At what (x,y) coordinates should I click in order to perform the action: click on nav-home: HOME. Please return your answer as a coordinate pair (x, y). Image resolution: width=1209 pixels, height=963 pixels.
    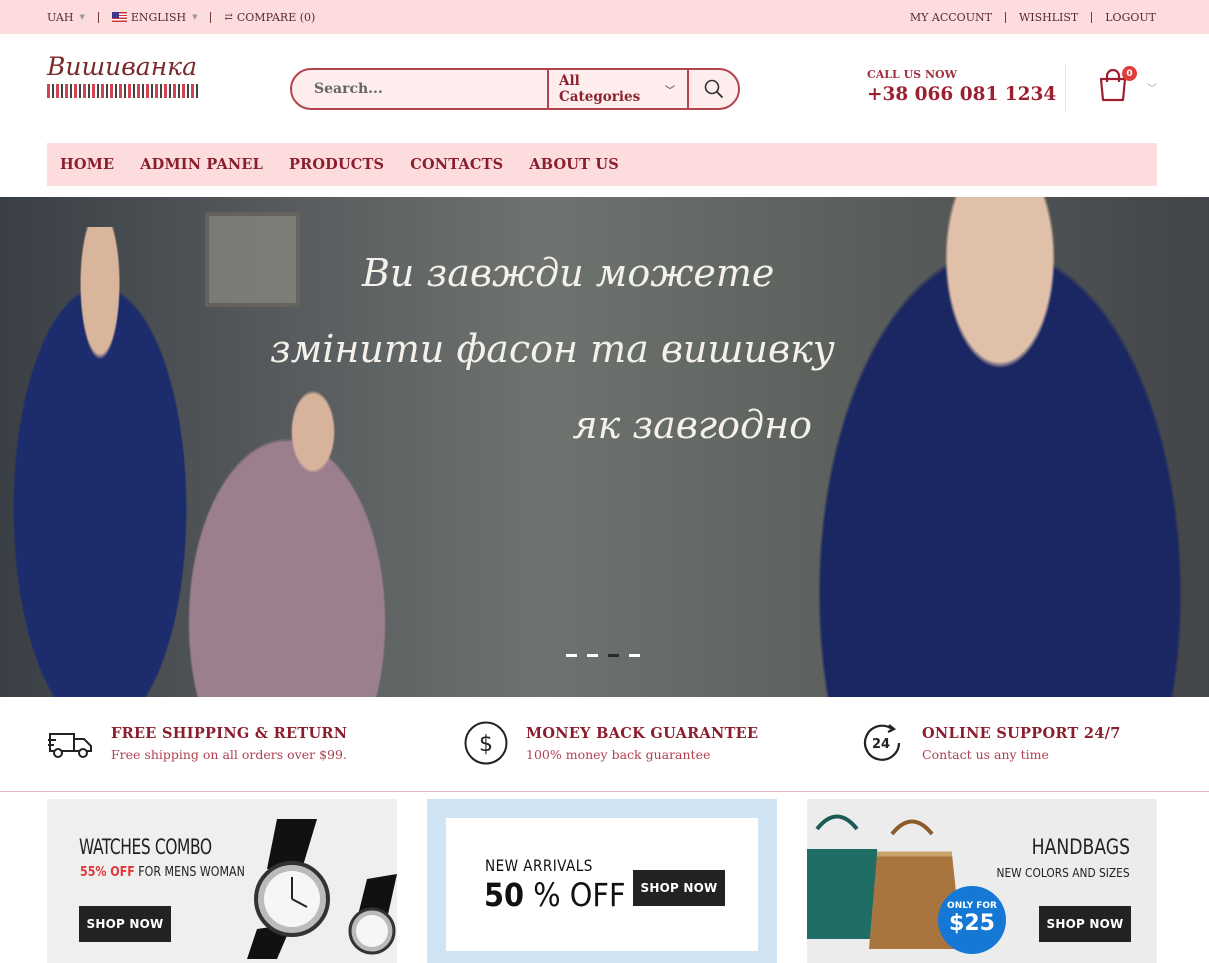
    Looking at the image, I should click on (87, 164).